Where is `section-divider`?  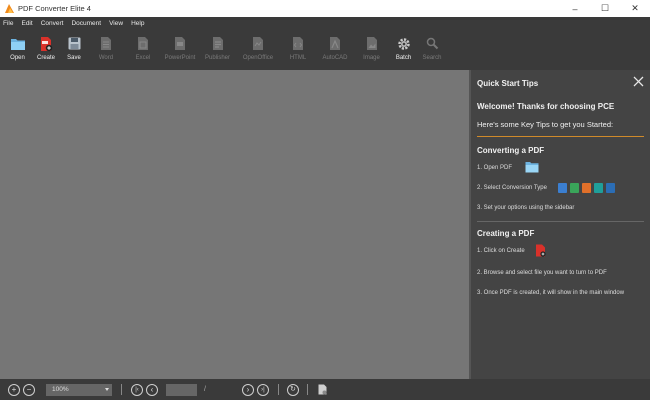
section-divider is located at coordinates (560, 221).